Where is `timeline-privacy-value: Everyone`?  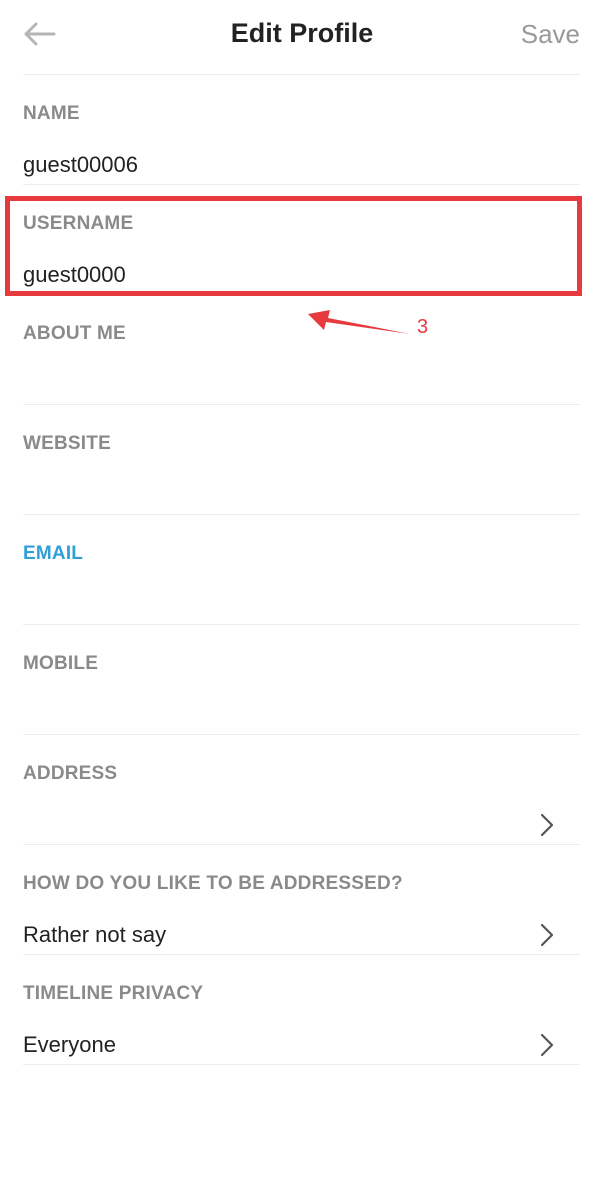
timeline-privacy-value: Everyone is located at coordinates (69, 1045).